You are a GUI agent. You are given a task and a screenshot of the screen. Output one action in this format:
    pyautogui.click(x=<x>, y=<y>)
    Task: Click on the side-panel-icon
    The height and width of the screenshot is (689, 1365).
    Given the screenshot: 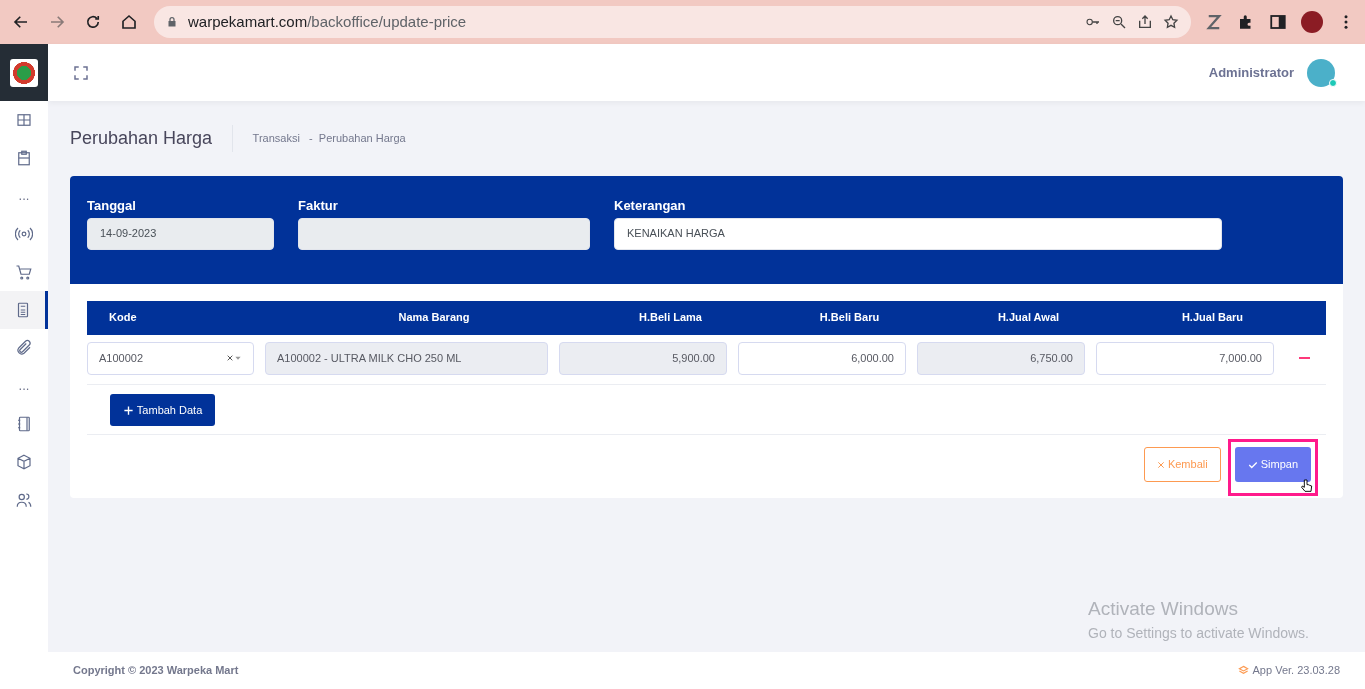 What is the action you would take?
    pyautogui.click(x=1278, y=22)
    